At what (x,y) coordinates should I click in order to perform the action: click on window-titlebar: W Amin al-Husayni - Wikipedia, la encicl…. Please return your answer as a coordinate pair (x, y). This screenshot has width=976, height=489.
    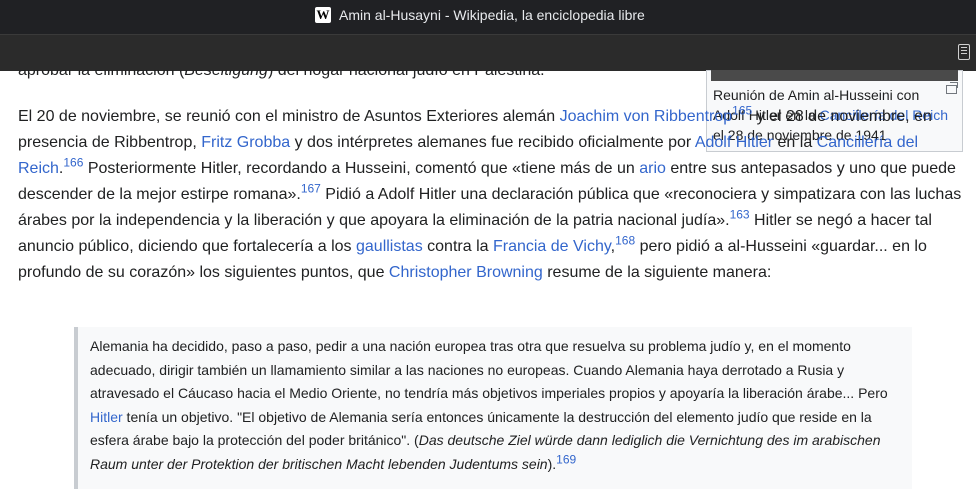
    Looking at the image, I should click on (488, 17).